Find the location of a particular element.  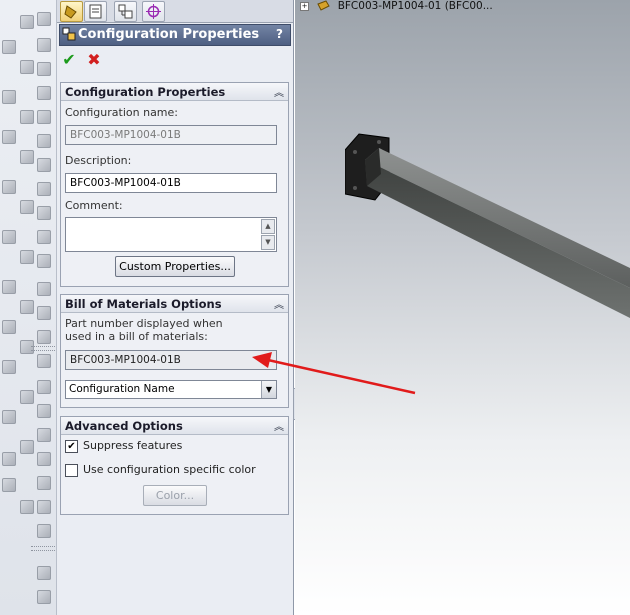

red-arrowhead-icon is located at coordinates (262, 360).